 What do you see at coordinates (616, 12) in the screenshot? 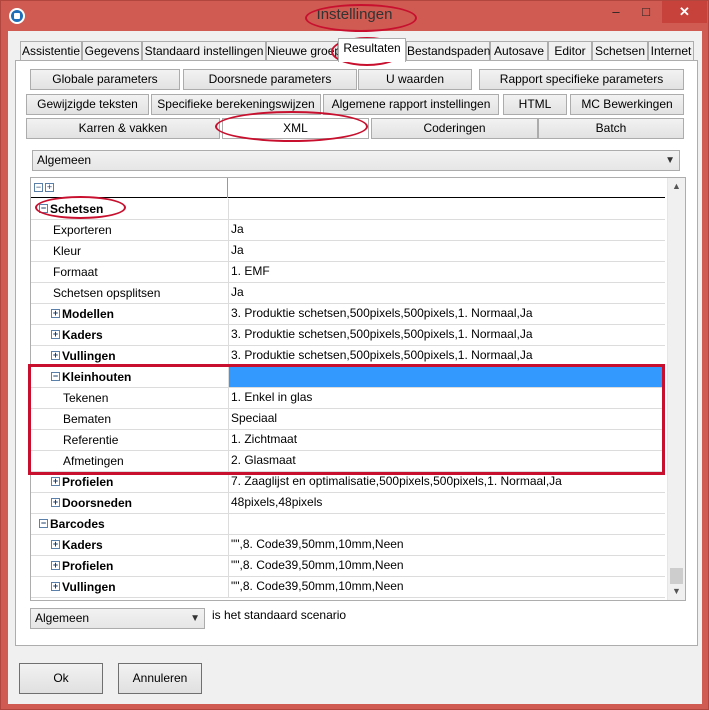
I see `minimize-button: –` at bounding box center [616, 12].